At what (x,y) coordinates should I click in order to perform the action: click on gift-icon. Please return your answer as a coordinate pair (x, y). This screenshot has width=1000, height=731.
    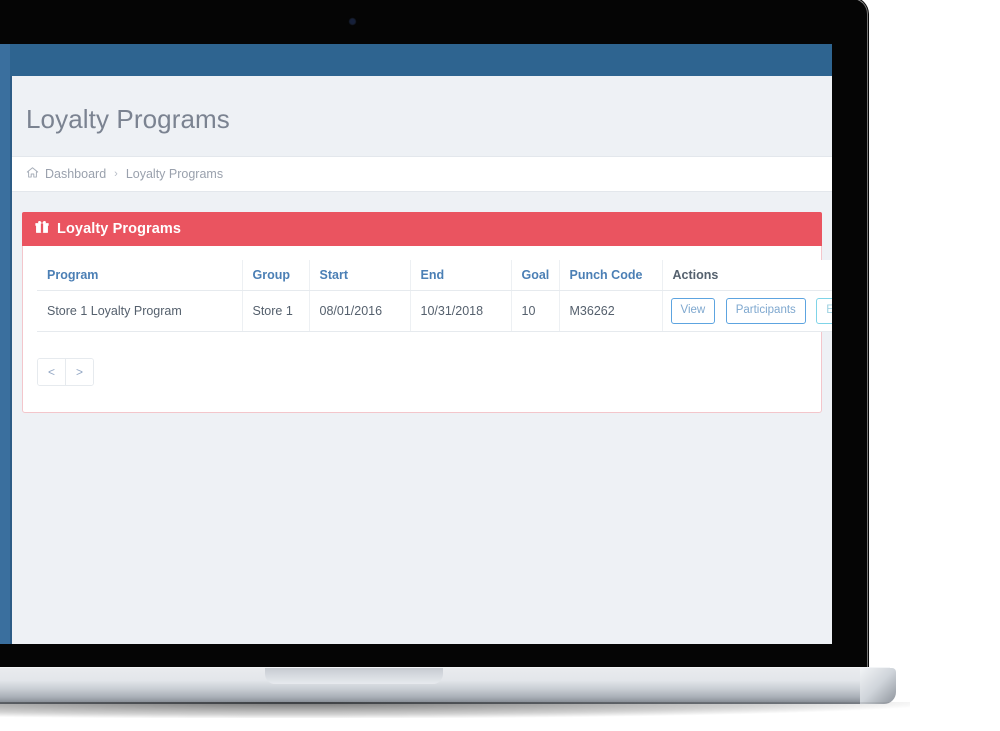
    Looking at the image, I should click on (42, 229).